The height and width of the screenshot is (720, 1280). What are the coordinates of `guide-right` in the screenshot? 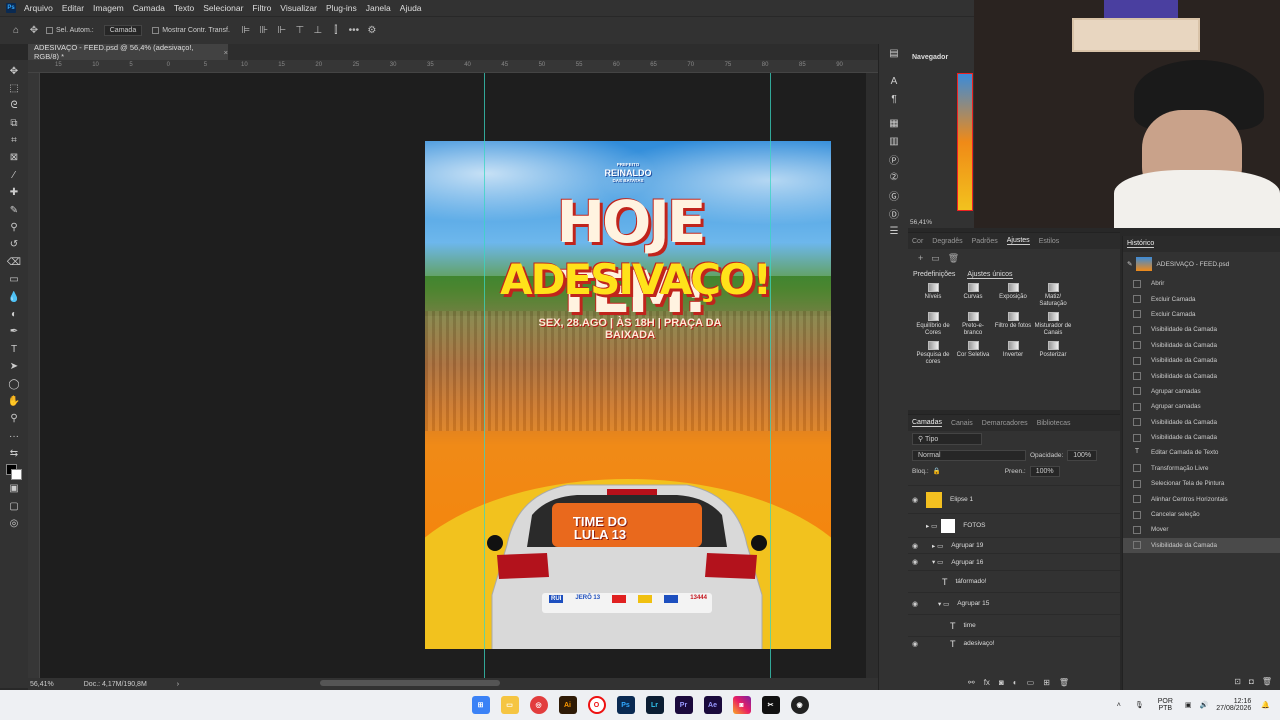 It's located at (770, 375).